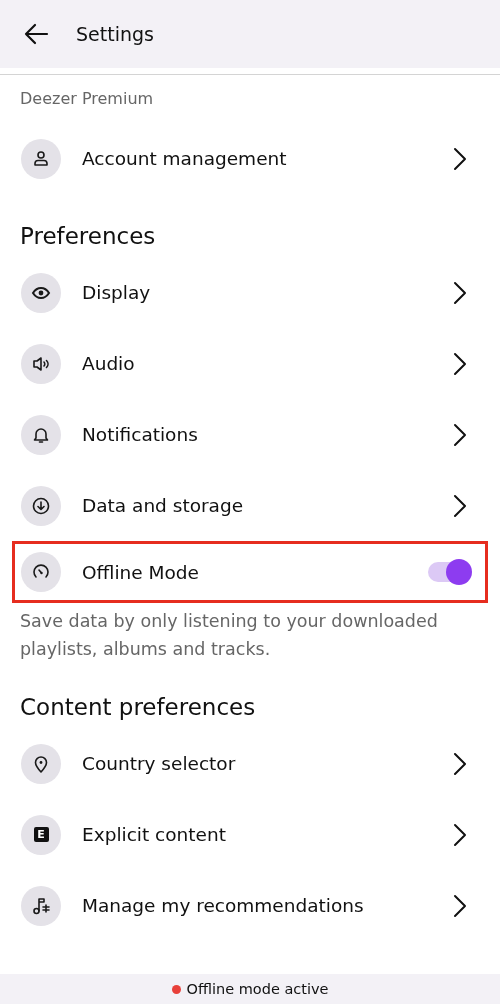 The width and height of the screenshot is (500, 1004). What do you see at coordinates (154, 834) in the screenshot?
I see `setting-label: Explicit content` at bounding box center [154, 834].